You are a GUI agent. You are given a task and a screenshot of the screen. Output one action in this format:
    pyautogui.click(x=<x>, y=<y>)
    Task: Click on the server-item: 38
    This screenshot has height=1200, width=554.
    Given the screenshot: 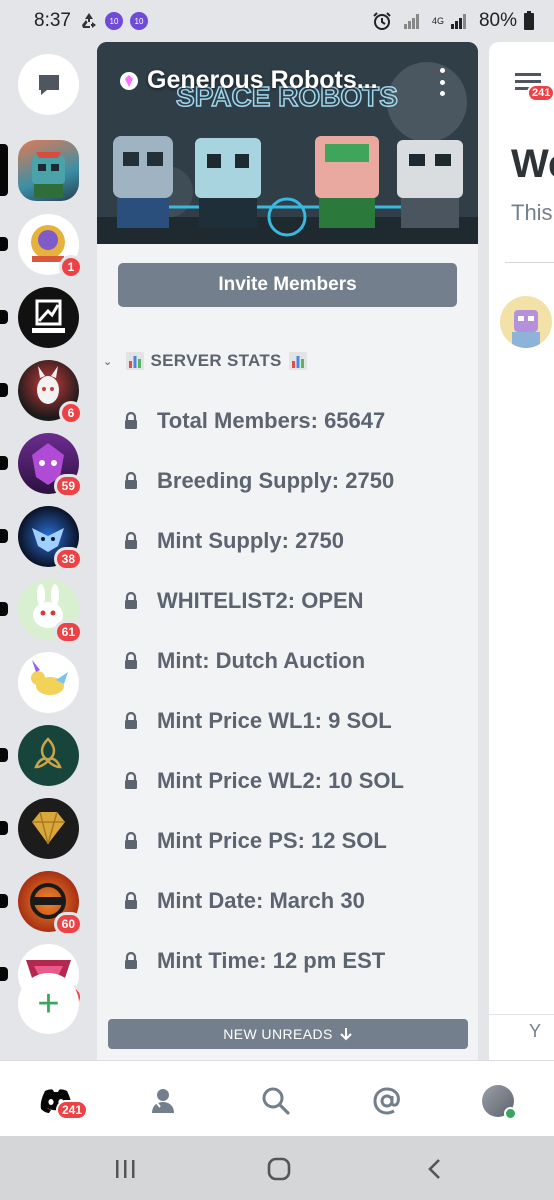 What is the action you would take?
    pyautogui.click(x=41, y=538)
    